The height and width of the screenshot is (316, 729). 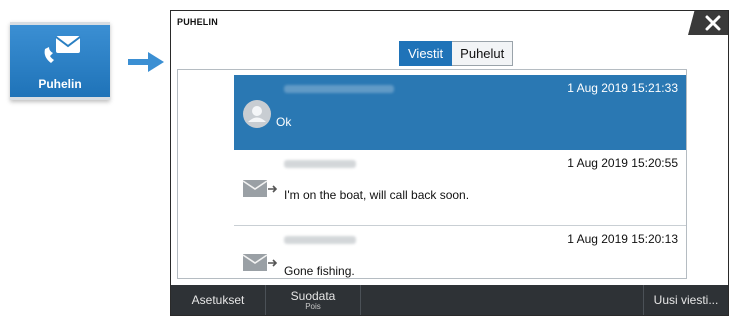 I want to click on message-text: Gone fishing., so click(x=319, y=271).